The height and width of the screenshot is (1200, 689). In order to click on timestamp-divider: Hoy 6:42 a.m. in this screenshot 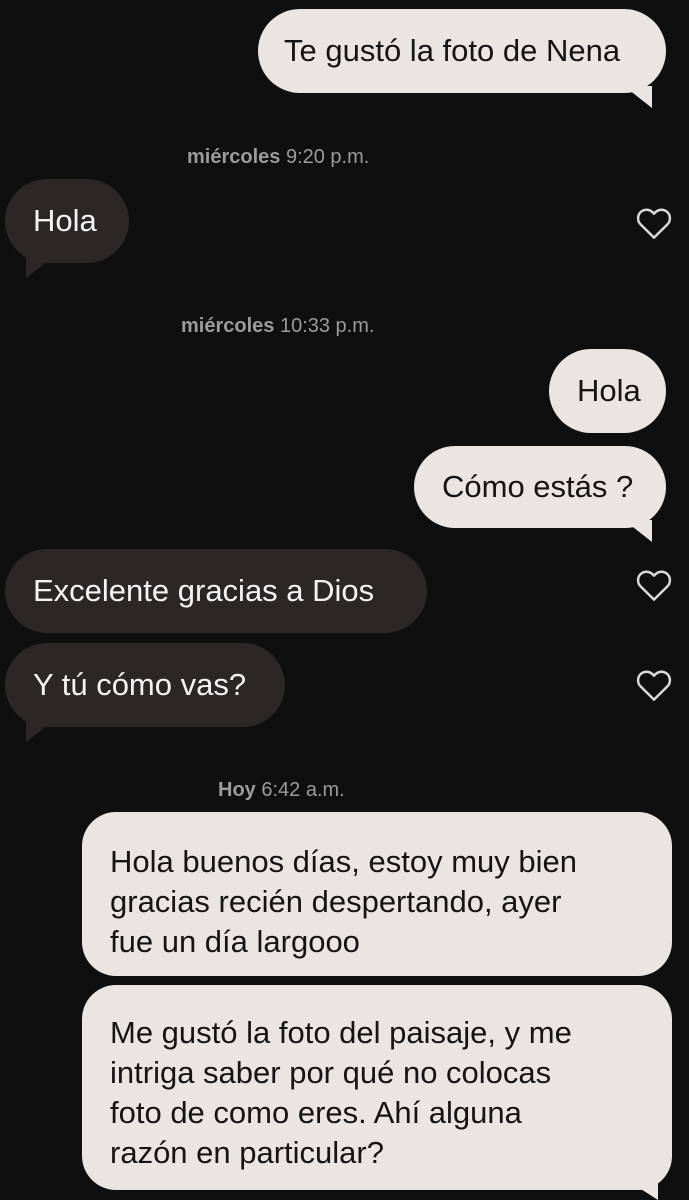, I will do `click(281, 790)`.